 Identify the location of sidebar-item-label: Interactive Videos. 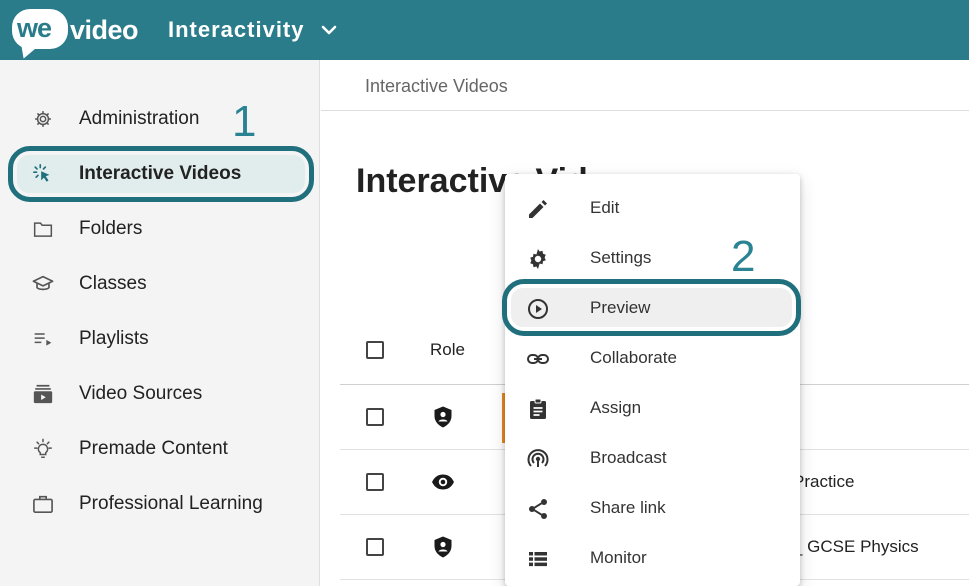
(160, 173).